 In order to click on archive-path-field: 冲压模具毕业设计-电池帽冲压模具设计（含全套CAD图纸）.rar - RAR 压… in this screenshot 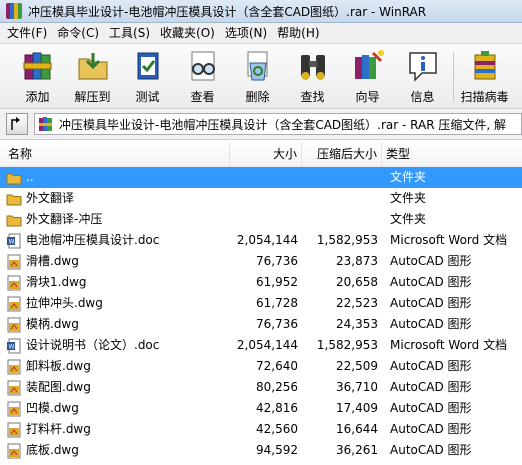, I will do `click(278, 124)`.